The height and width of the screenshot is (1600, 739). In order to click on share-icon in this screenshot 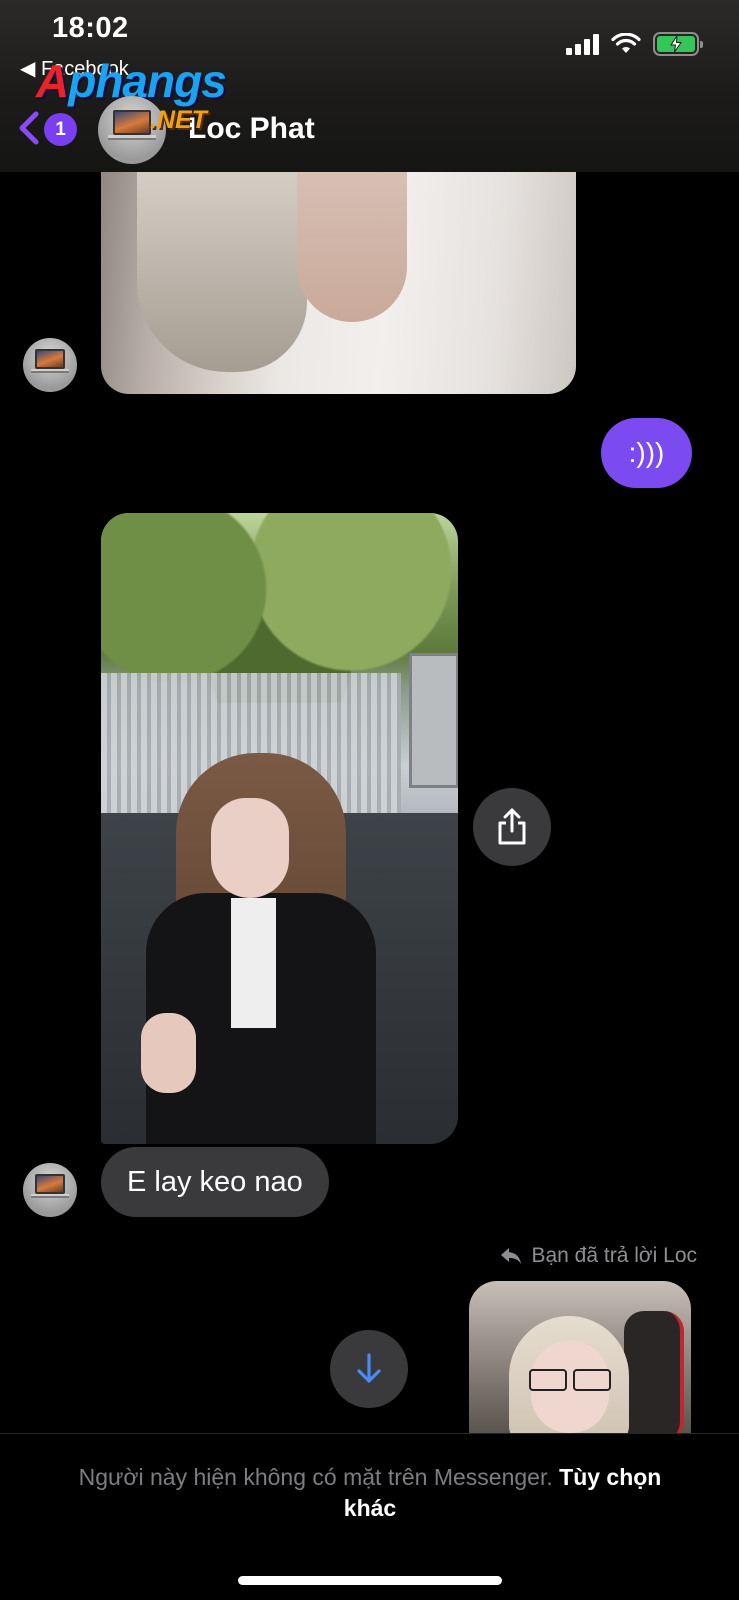, I will do `click(512, 826)`.